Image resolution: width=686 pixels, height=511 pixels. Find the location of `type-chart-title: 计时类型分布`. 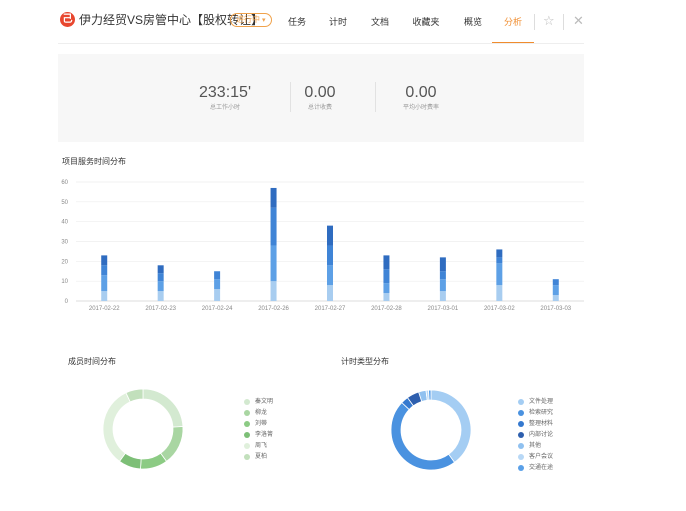

type-chart-title: 计时类型分布 is located at coordinates (365, 361).